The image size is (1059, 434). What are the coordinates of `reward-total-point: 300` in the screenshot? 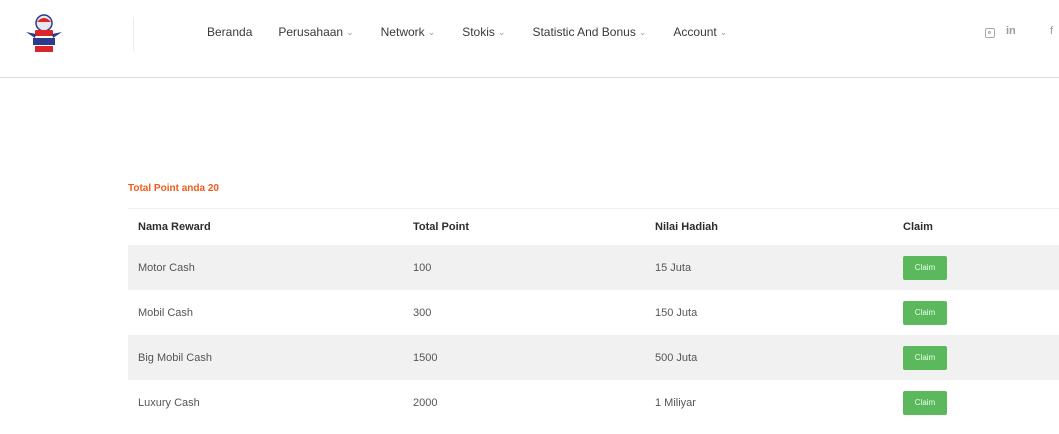 It's located at (422, 312).